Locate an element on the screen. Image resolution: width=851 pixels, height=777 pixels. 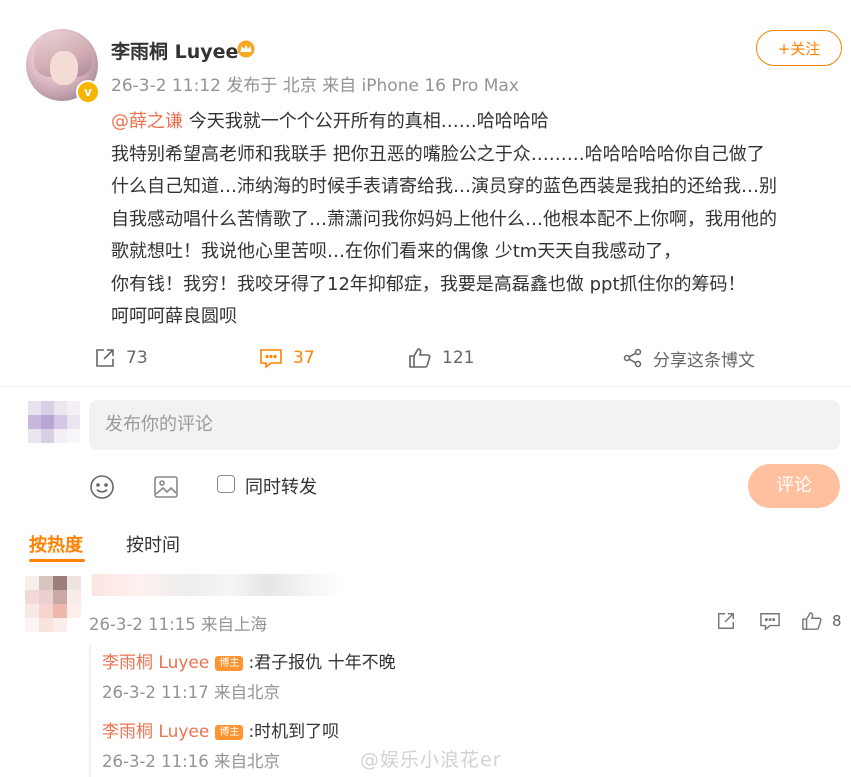
commenter-avatar is located at coordinates (53, 604).